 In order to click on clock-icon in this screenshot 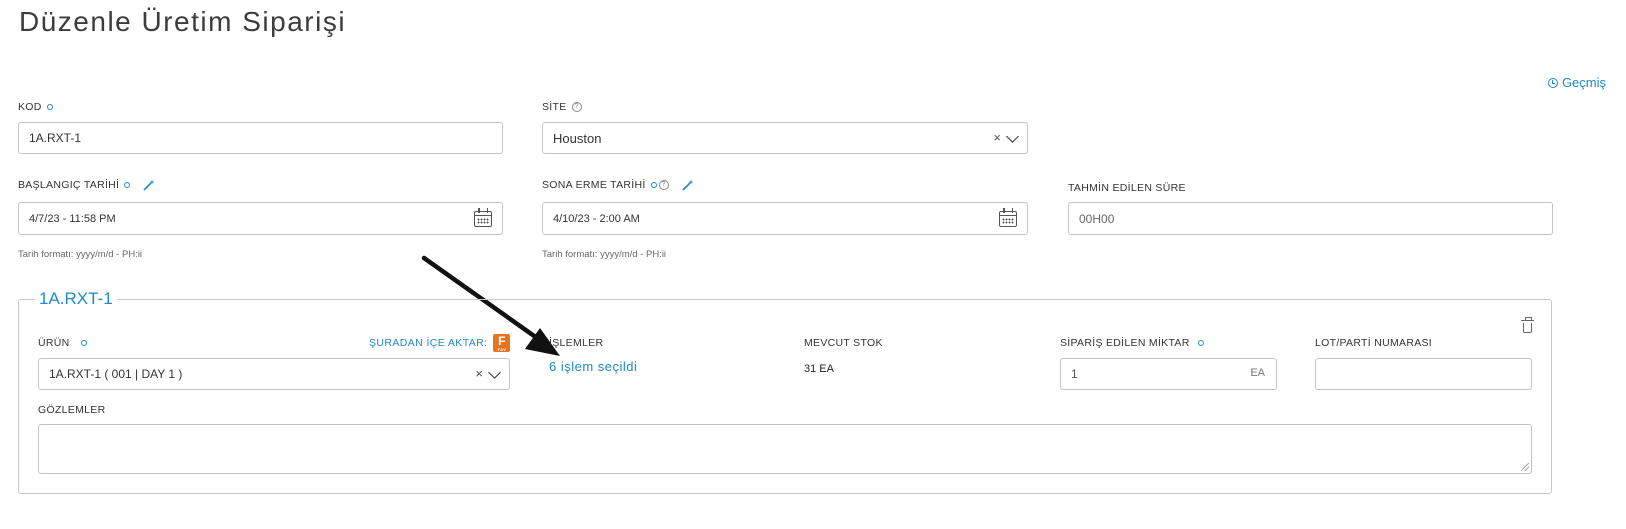, I will do `click(1552, 82)`.